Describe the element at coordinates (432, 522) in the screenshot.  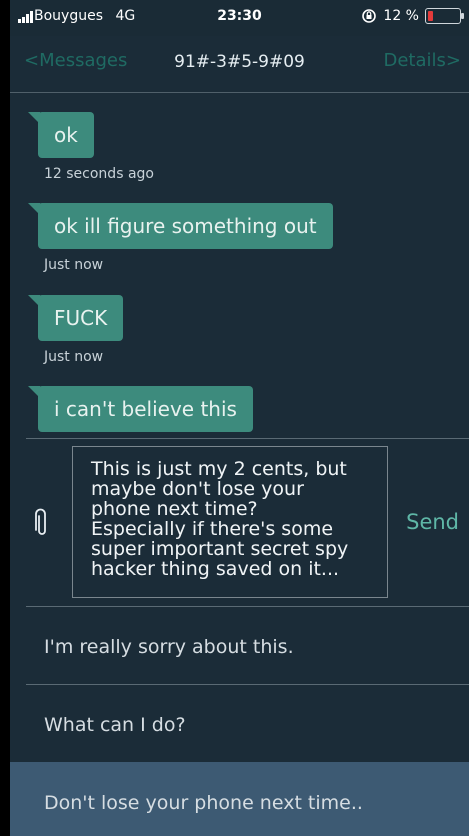
I see `send-button: Send` at that location.